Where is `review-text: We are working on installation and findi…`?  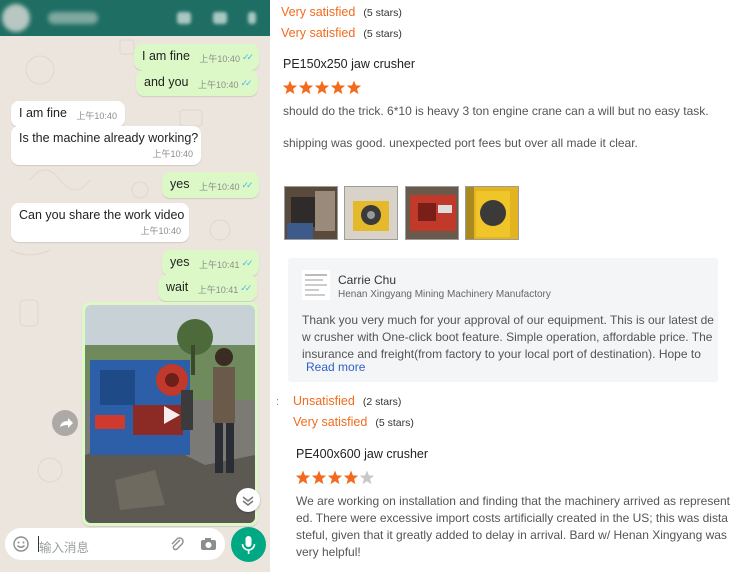 review-text: We are working on installation and findi… is located at coordinates (513, 527).